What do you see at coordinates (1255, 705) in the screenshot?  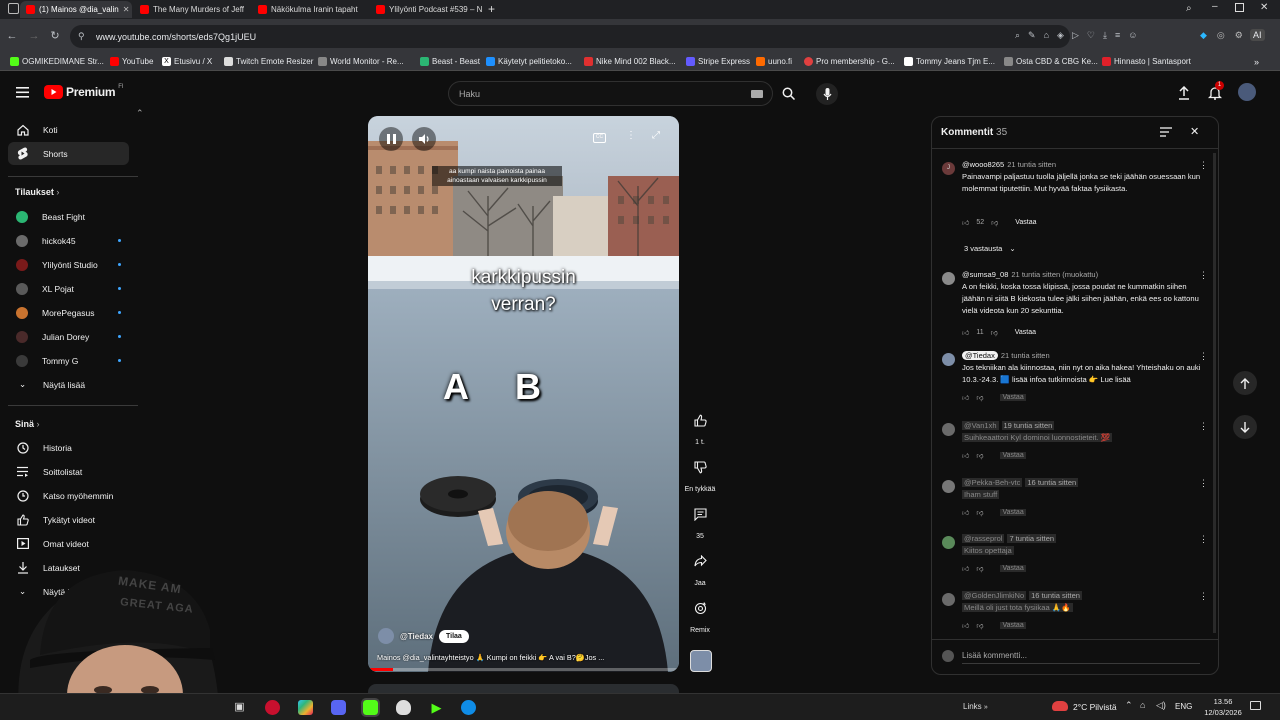 I see `notification-center-icon` at bounding box center [1255, 705].